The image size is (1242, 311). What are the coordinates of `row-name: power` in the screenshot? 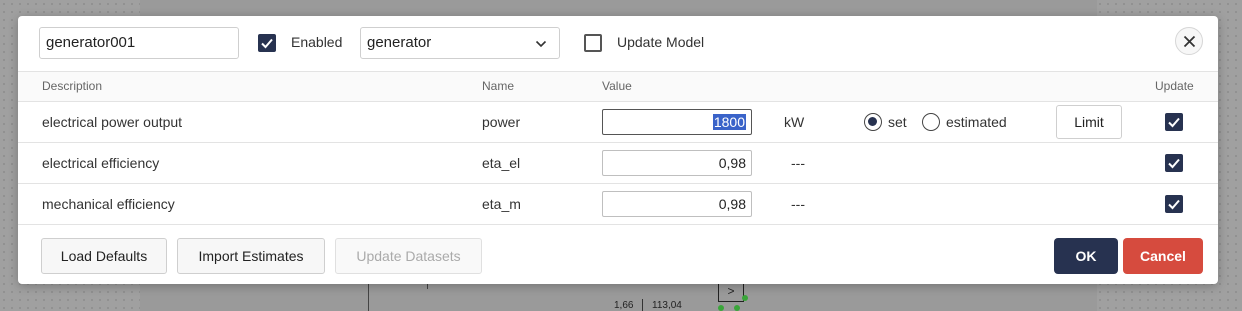 It's located at (501, 122).